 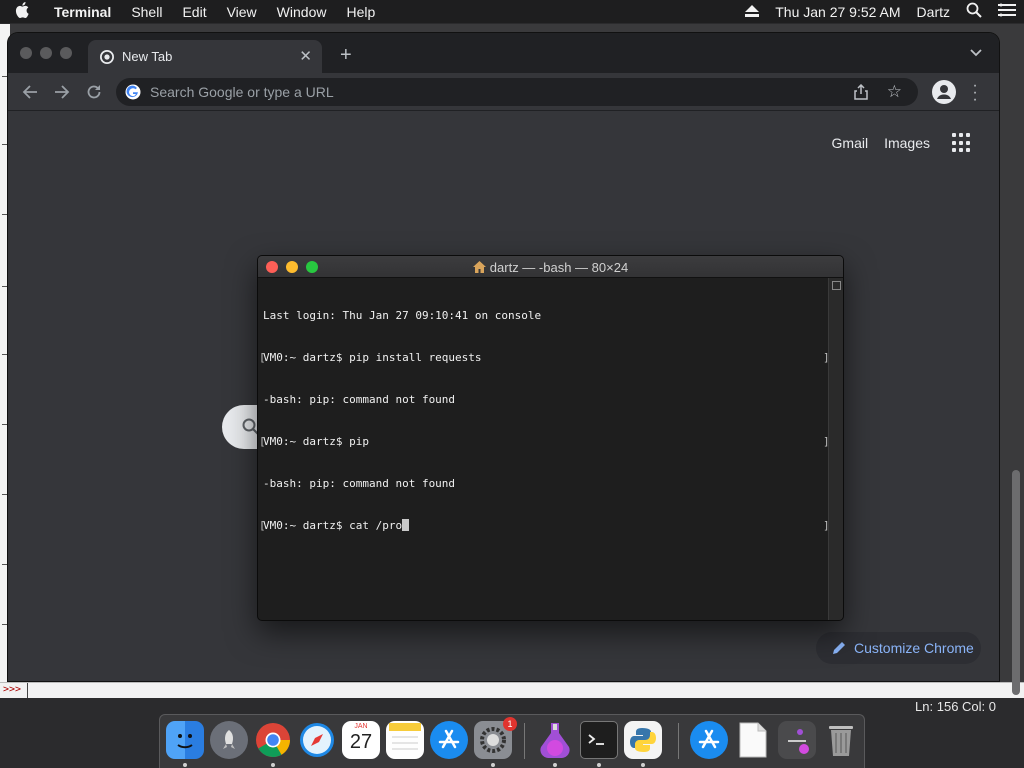 What do you see at coordinates (752, 12) in the screenshot?
I see `eject-icon` at bounding box center [752, 12].